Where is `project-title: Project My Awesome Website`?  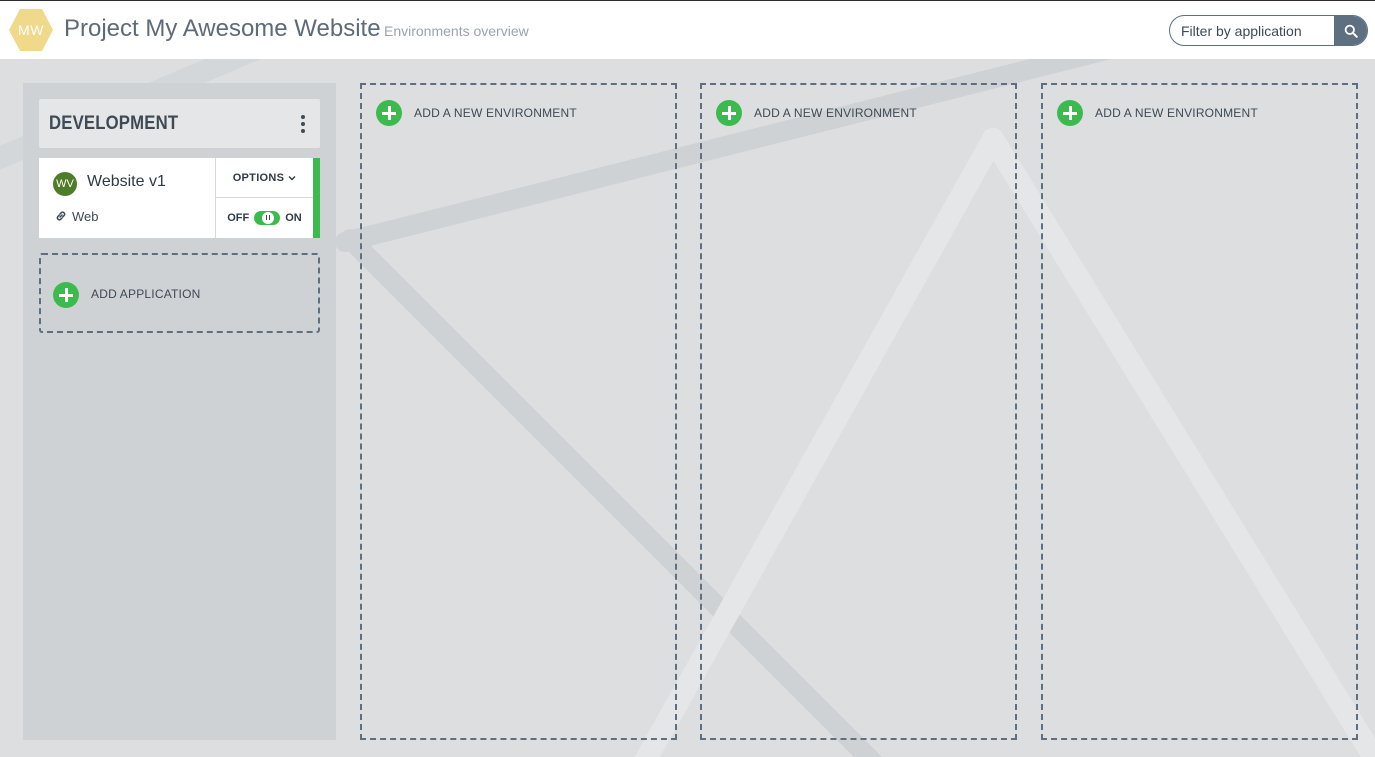
project-title: Project My Awesome Website is located at coordinates (222, 28).